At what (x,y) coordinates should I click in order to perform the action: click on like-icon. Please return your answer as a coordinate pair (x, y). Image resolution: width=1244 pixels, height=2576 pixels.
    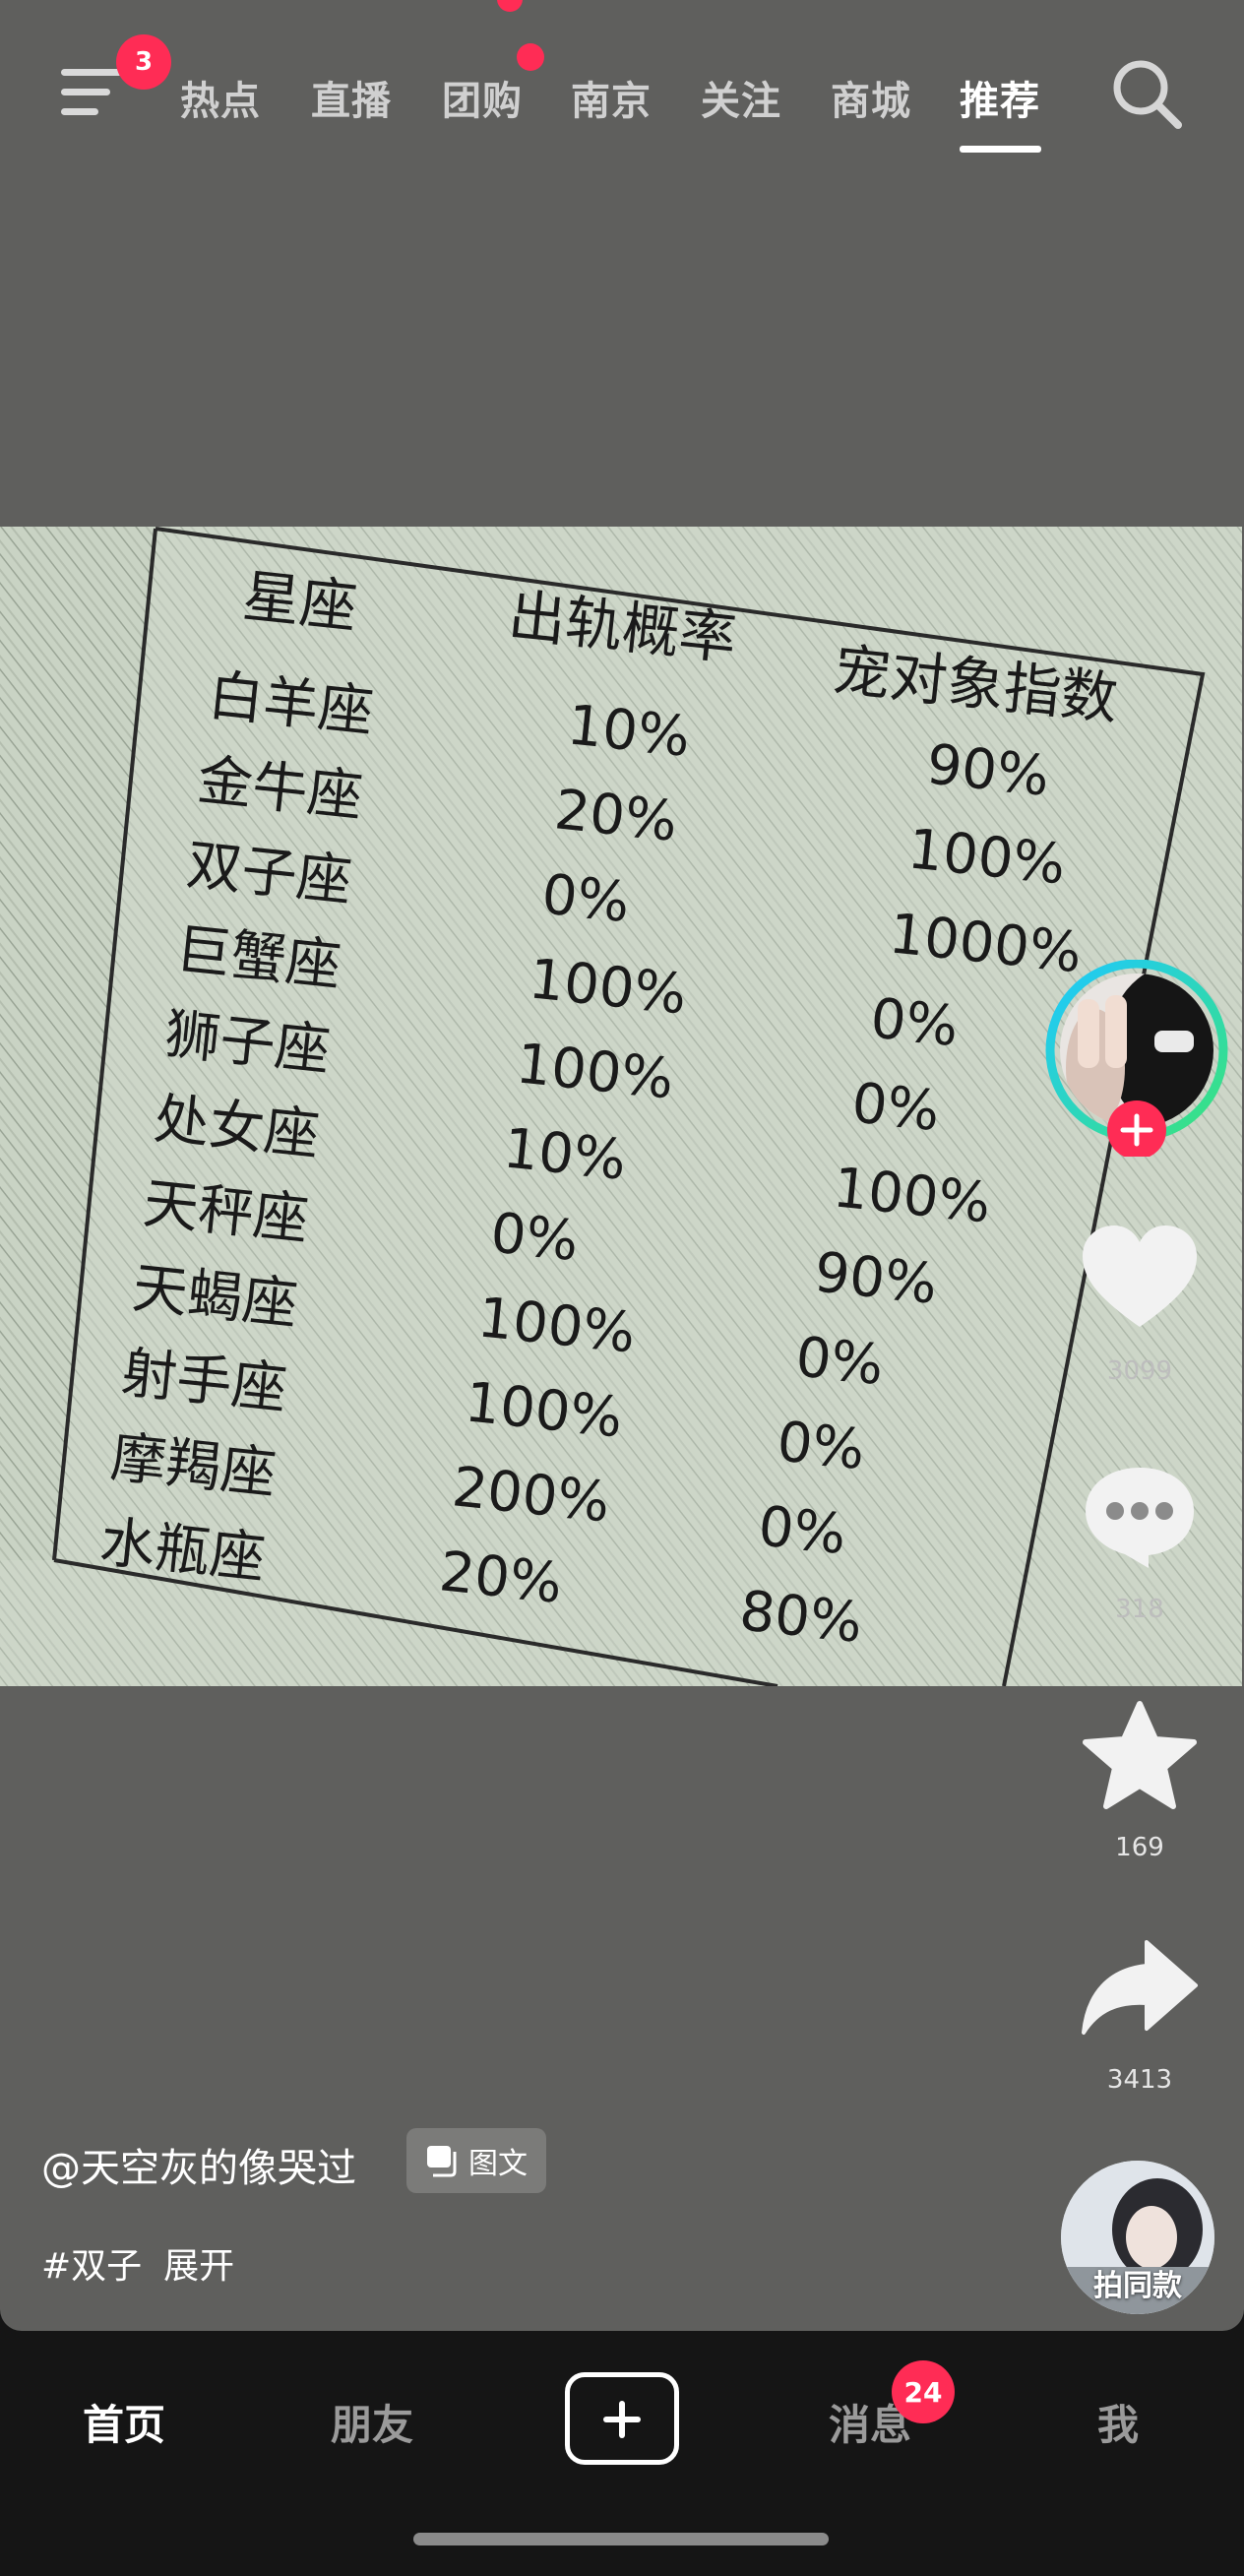
    Looking at the image, I should click on (1140, 1280).